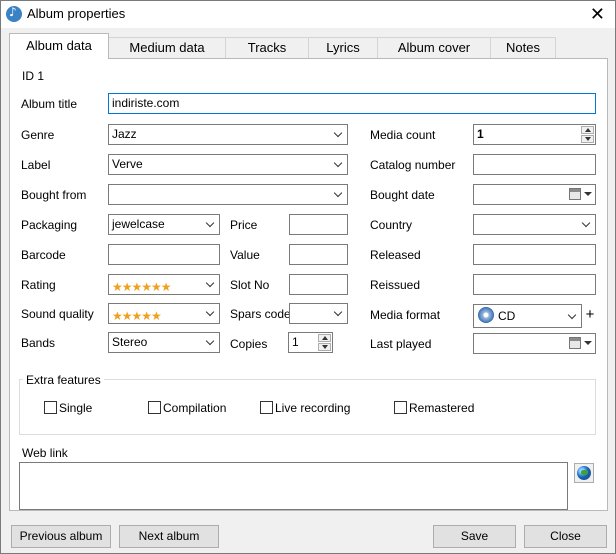  I want to click on copies-spinner: 1, so click(310, 342).